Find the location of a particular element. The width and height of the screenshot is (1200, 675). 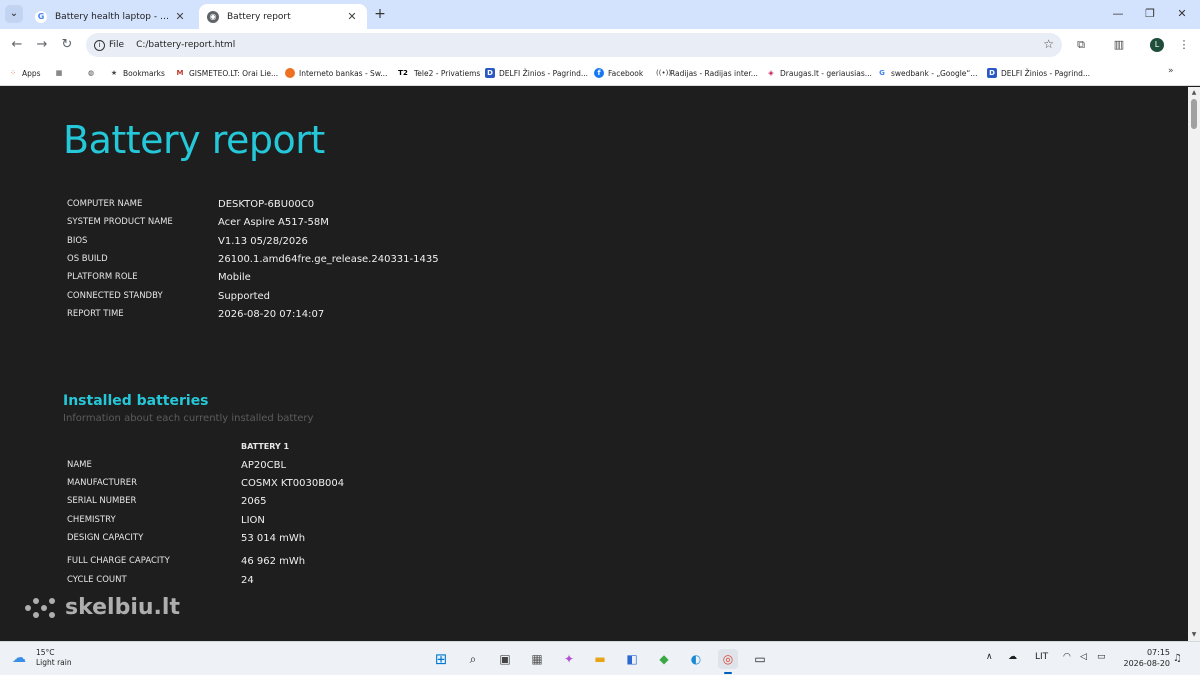

bookmark-label: Tele2 - Privatiems is located at coordinates (447, 73).